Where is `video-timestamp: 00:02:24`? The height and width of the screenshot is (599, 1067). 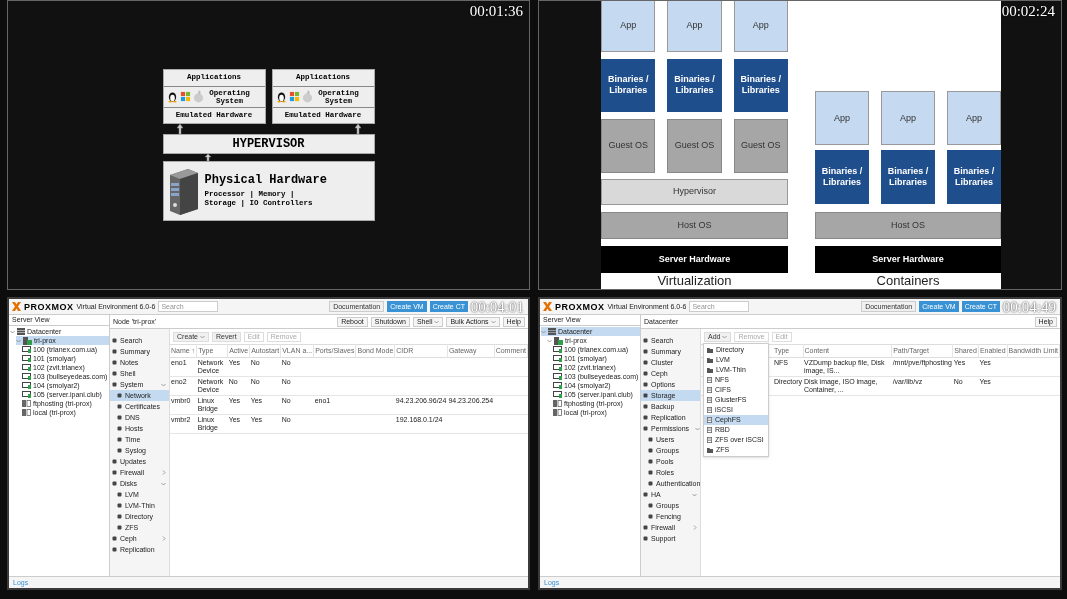
video-timestamp: 00:02:24 is located at coordinates (1028, 11).